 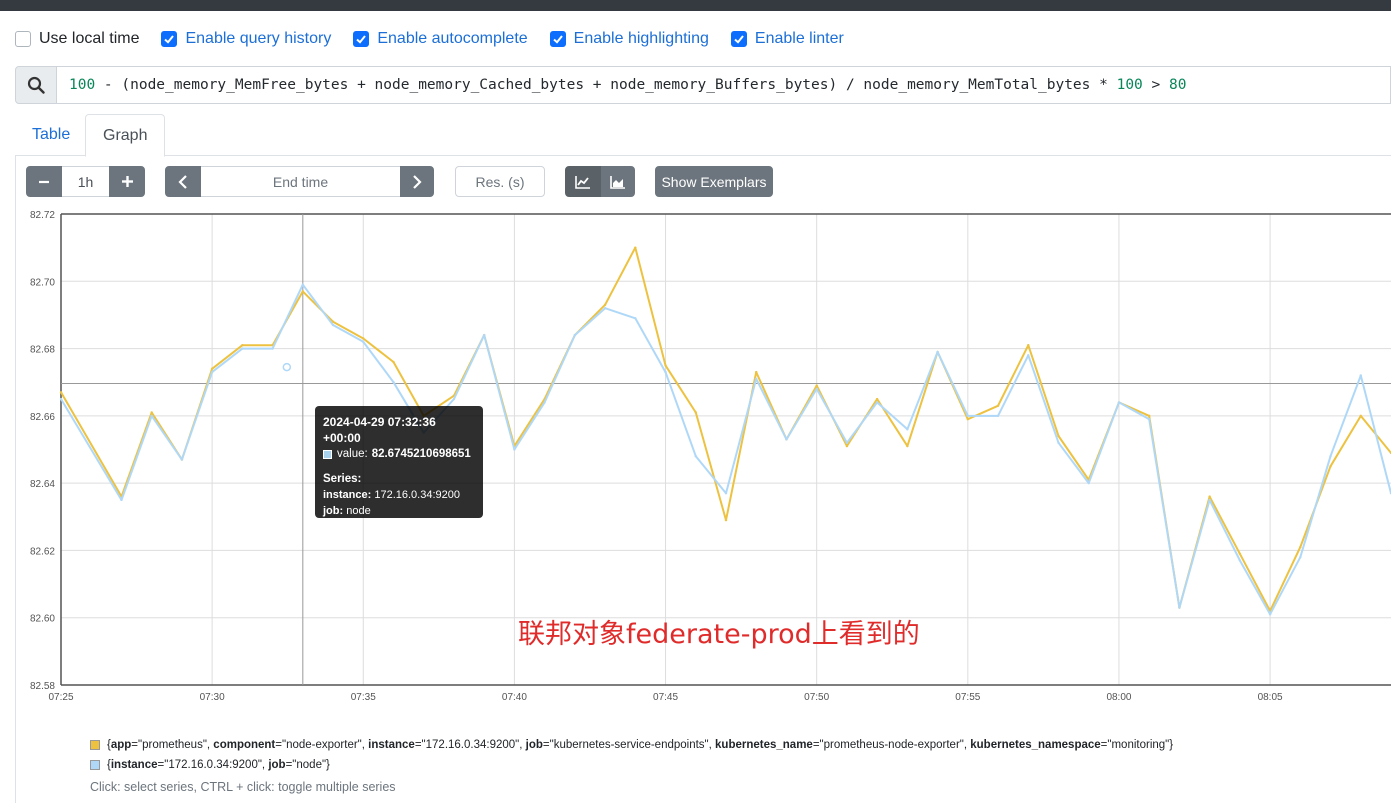 What do you see at coordinates (363, 697) in the screenshot?
I see `x-tick-label: 07:35` at bounding box center [363, 697].